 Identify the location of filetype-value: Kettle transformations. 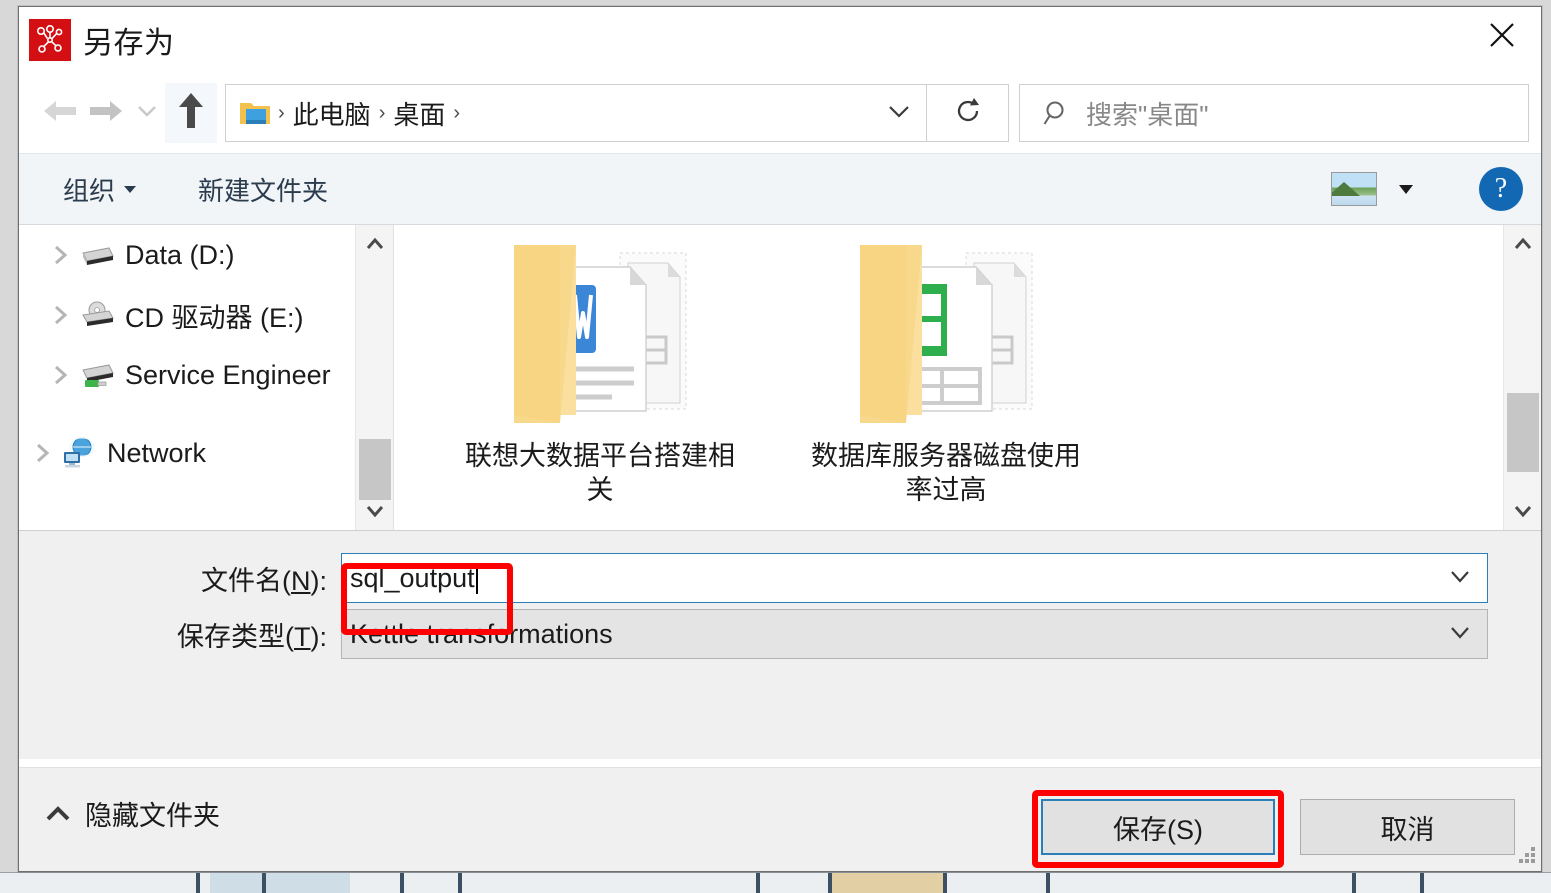
(481, 633).